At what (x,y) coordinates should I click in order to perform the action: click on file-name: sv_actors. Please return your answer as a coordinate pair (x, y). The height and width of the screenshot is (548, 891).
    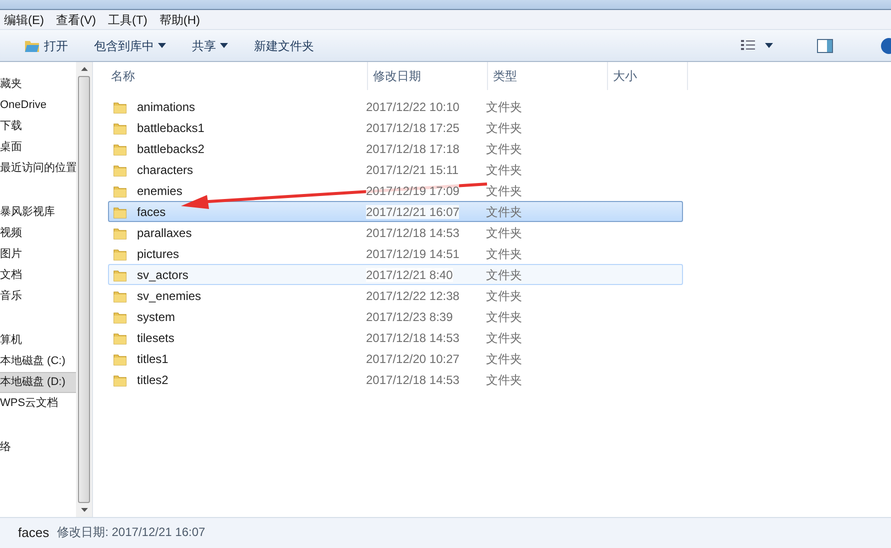
    Looking at the image, I should click on (162, 275).